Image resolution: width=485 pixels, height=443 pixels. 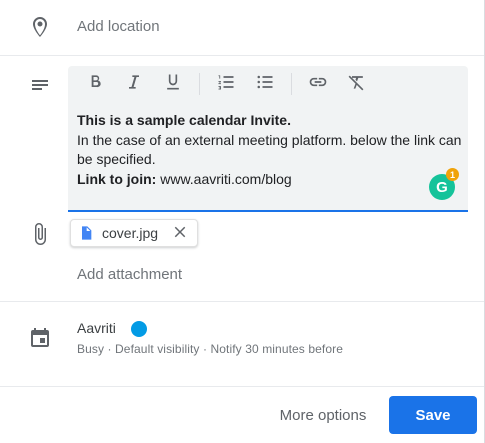 I want to click on remove-format-button, so click(x=357, y=84).